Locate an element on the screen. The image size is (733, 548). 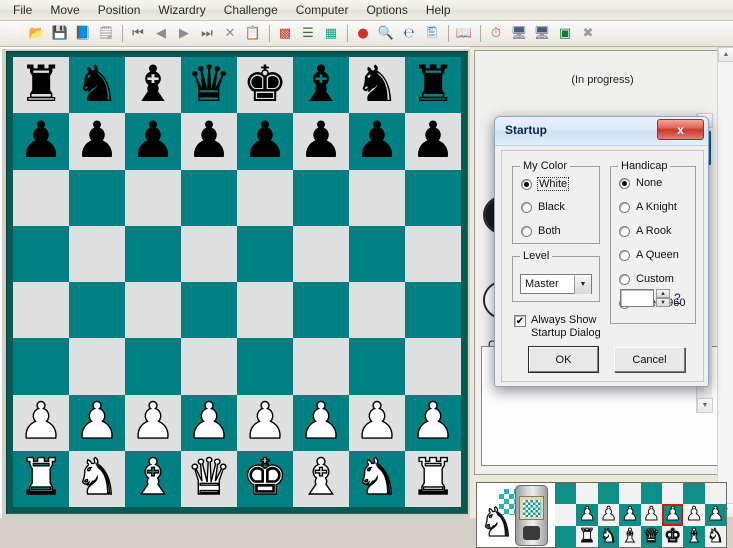
chess-piece: ♚ is located at coordinates (265, 477).